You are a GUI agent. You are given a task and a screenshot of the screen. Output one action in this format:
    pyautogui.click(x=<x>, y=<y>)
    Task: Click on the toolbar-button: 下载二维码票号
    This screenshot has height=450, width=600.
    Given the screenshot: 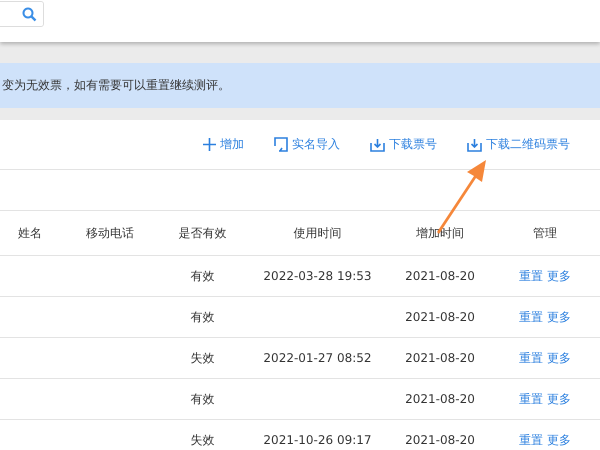 What is the action you would take?
    pyautogui.click(x=518, y=144)
    